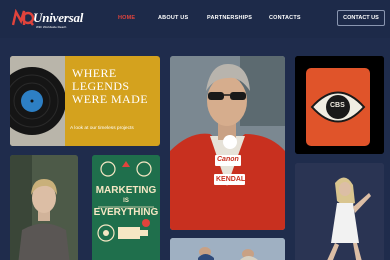 Image resolution: width=390 pixels, height=260 pixels. What do you see at coordinates (51, 27) in the screenshot?
I see `brand-tagline: With Worldwide Reach` at bounding box center [51, 27].